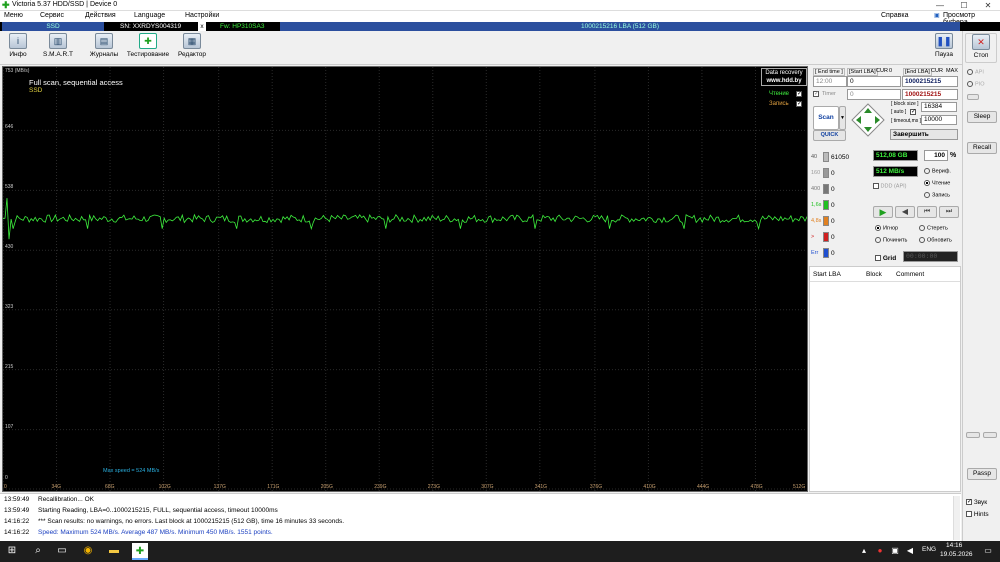 The height and width of the screenshot is (562, 1000). I want to click on sound-checkbox: ✓ Звук, so click(976, 502).